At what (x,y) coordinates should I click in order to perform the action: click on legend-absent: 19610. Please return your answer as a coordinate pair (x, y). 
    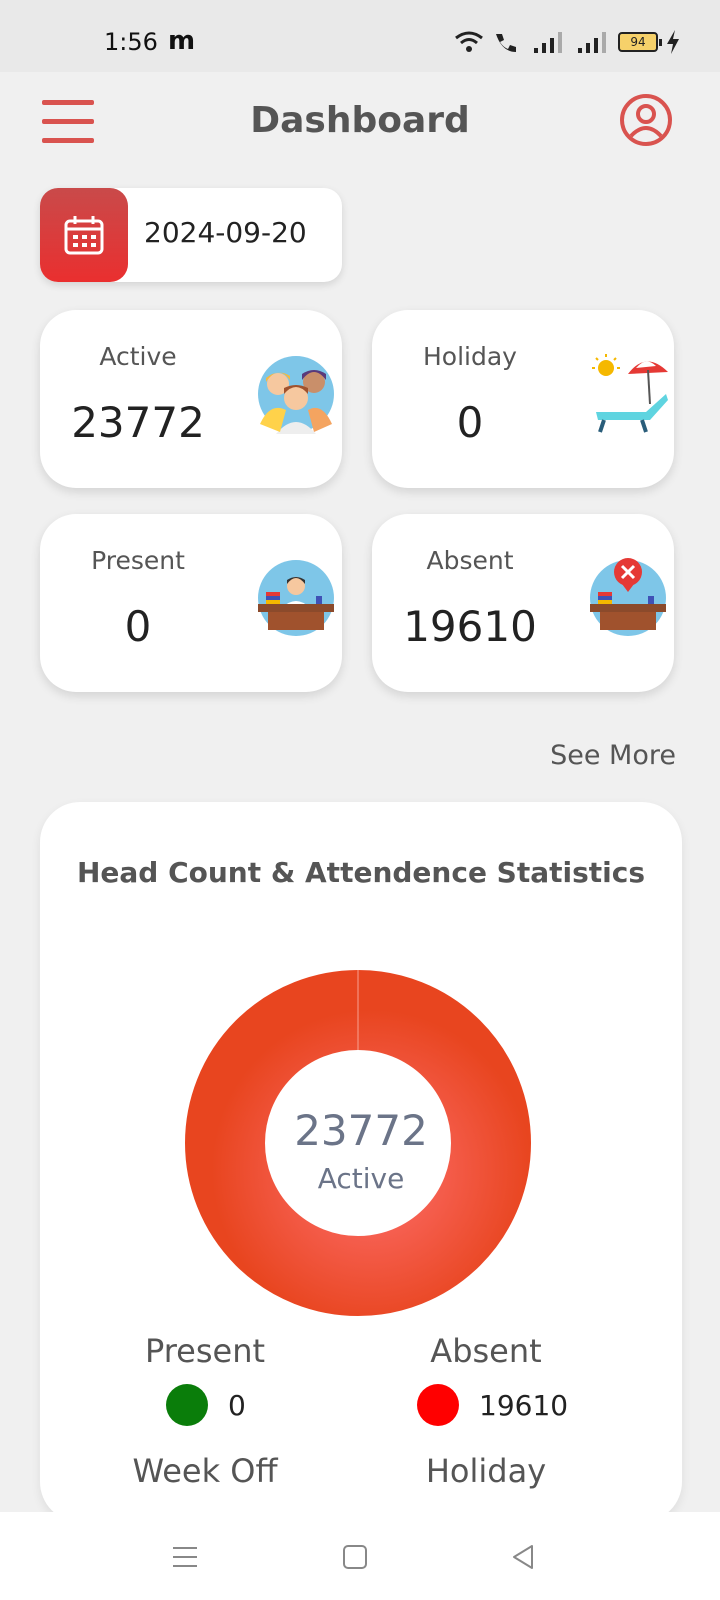
    Looking at the image, I should click on (492, 1405).